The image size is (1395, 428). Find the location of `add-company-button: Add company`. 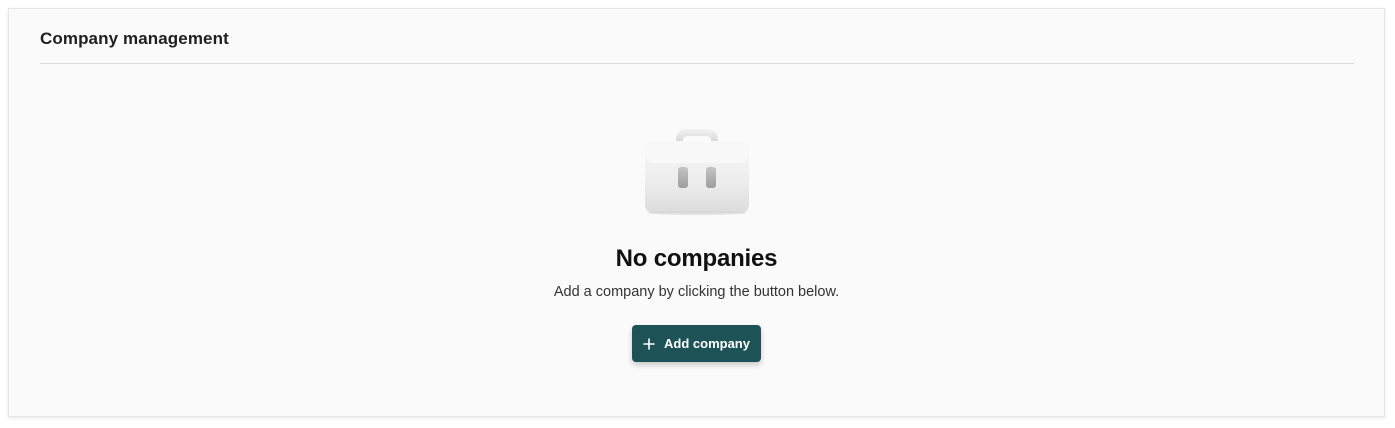

add-company-button: Add company is located at coordinates (696, 343).